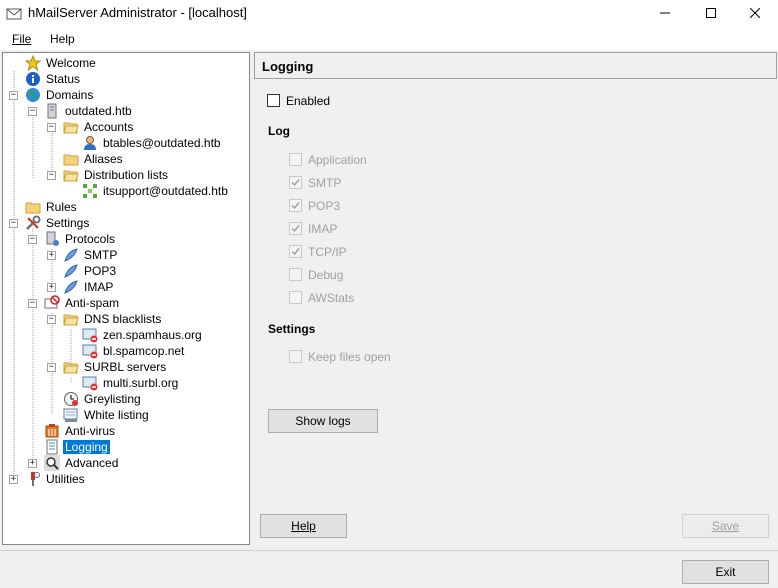 This screenshot has height=588, width=778. Describe the element at coordinates (288, 66) in the screenshot. I see `page-title: Logging` at that location.